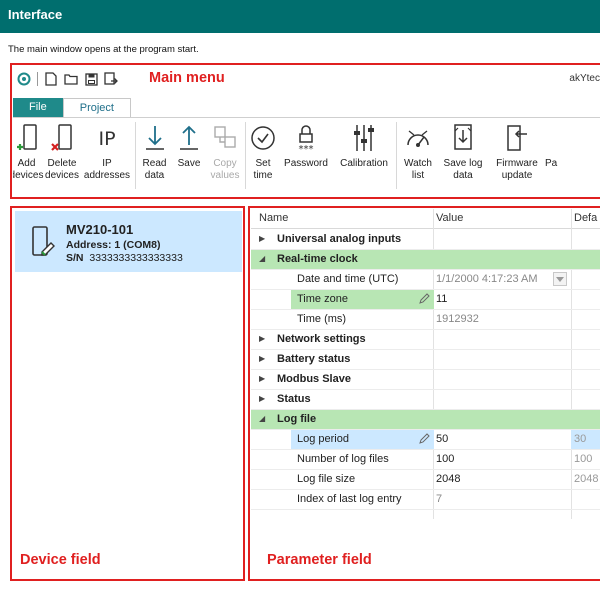 This screenshot has width=600, height=600. What do you see at coordinates (35, 14) in the screenshot?
I see `doc-title: Interface` at bounding box center [35, 14].